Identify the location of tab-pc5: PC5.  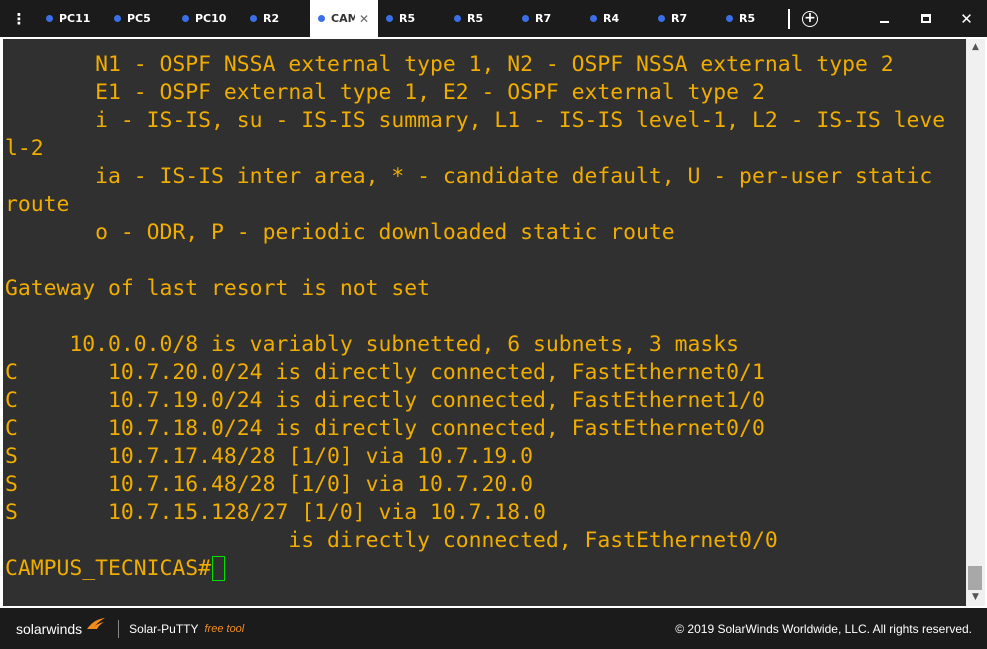
(140, 18).